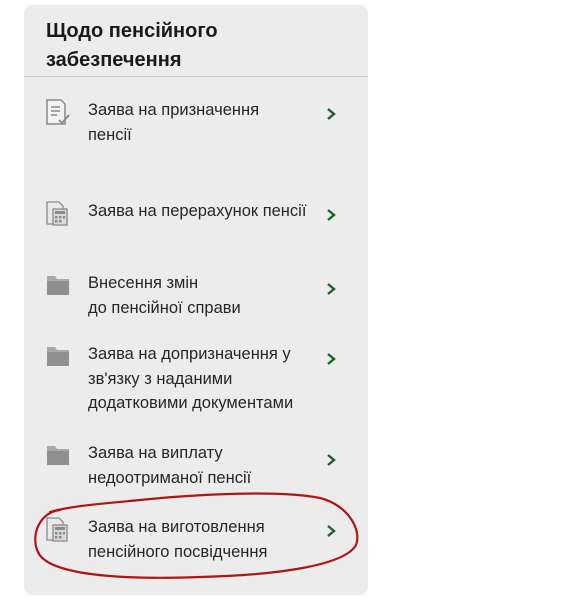 Image resolution: width=580 pixels, height=614 pixels. I want to click on menu-item-pension-recalculation: Заява на перерахунок пенсії, so click(196, 214).